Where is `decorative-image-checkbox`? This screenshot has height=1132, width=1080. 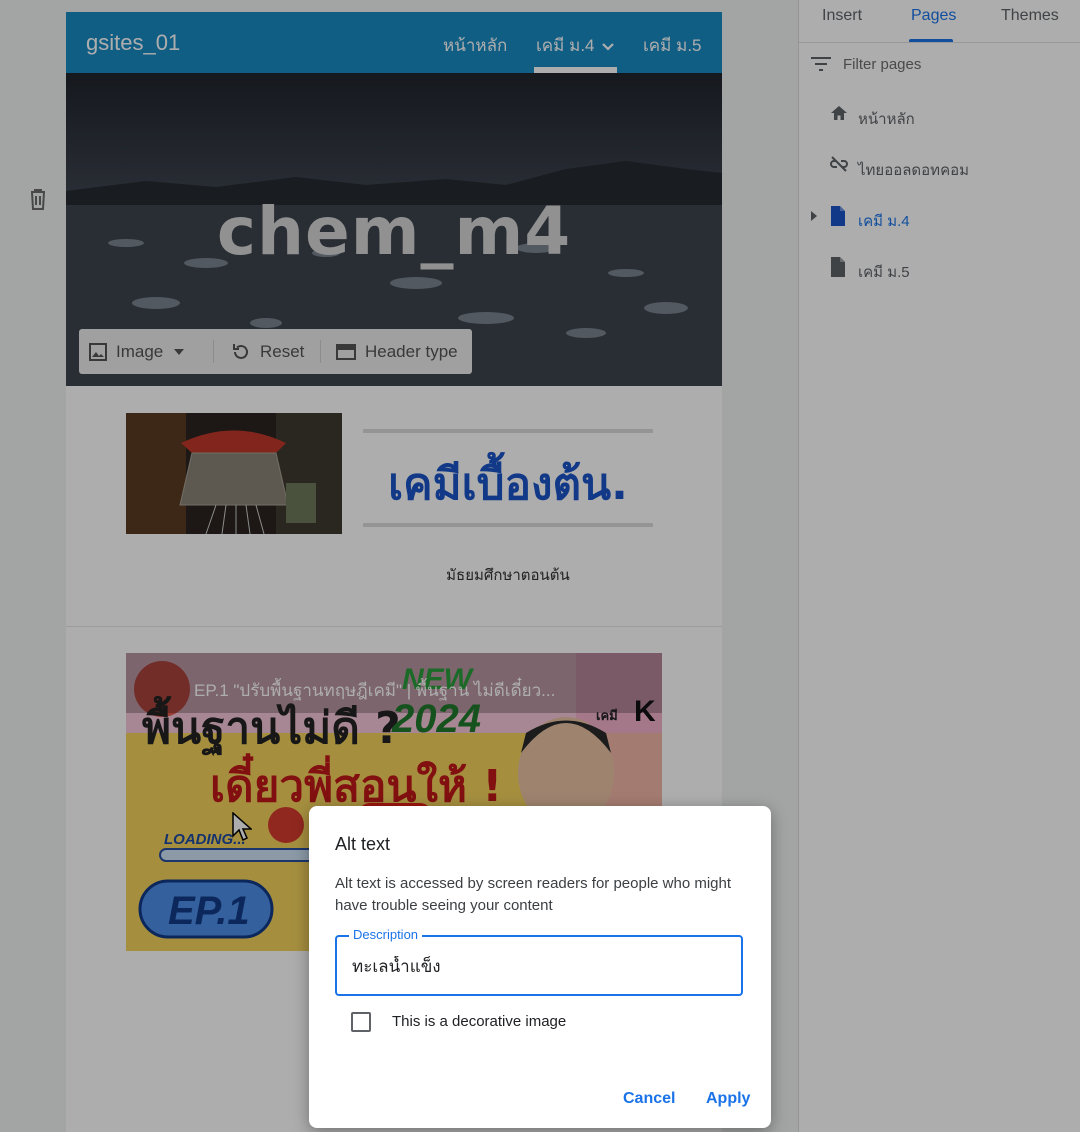 decorative-image-checkbox is located at coordinates (361, 1022).